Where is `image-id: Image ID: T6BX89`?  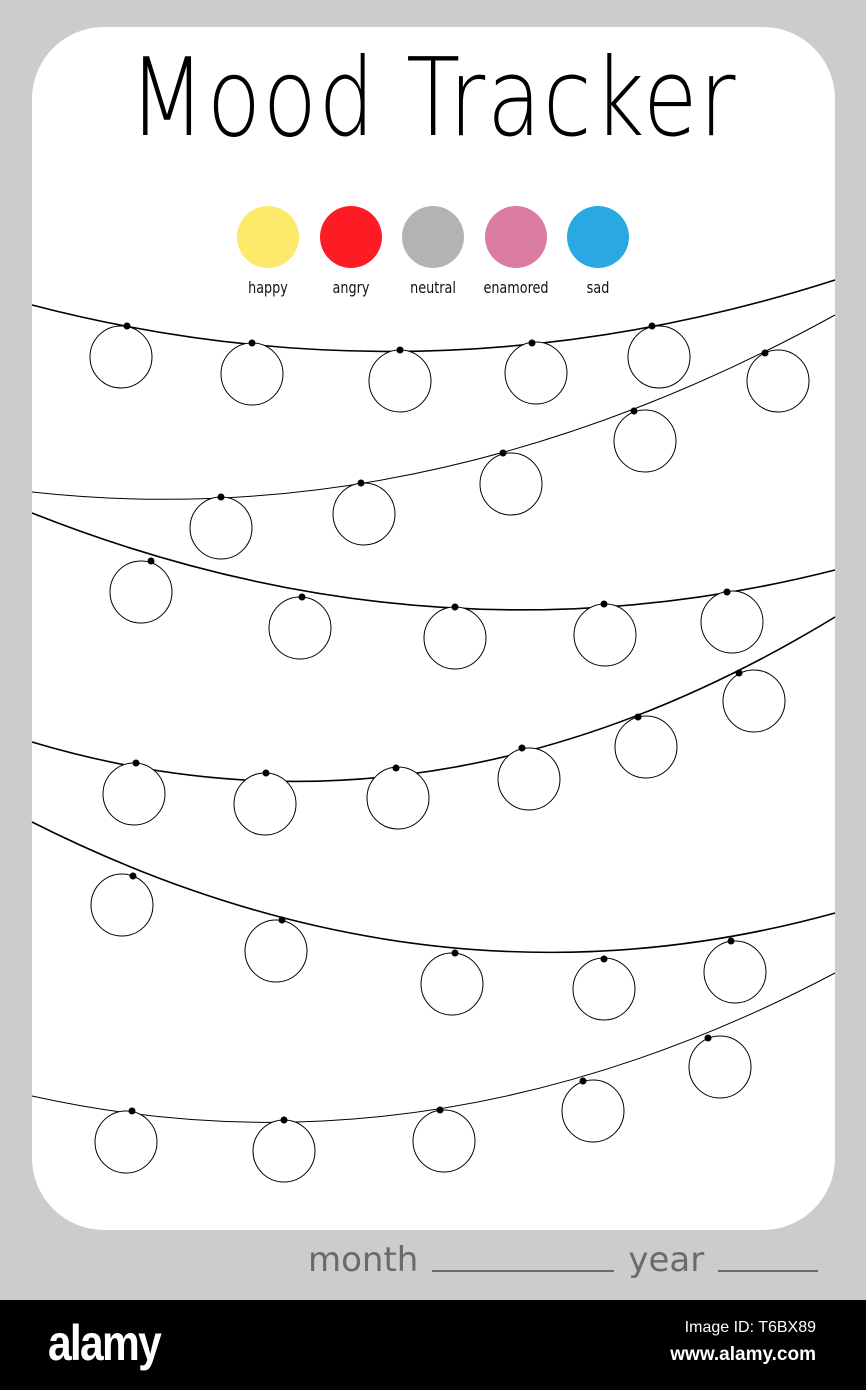 image-id: Image ID: T6BX89 is located at coordinates (750, 1327).